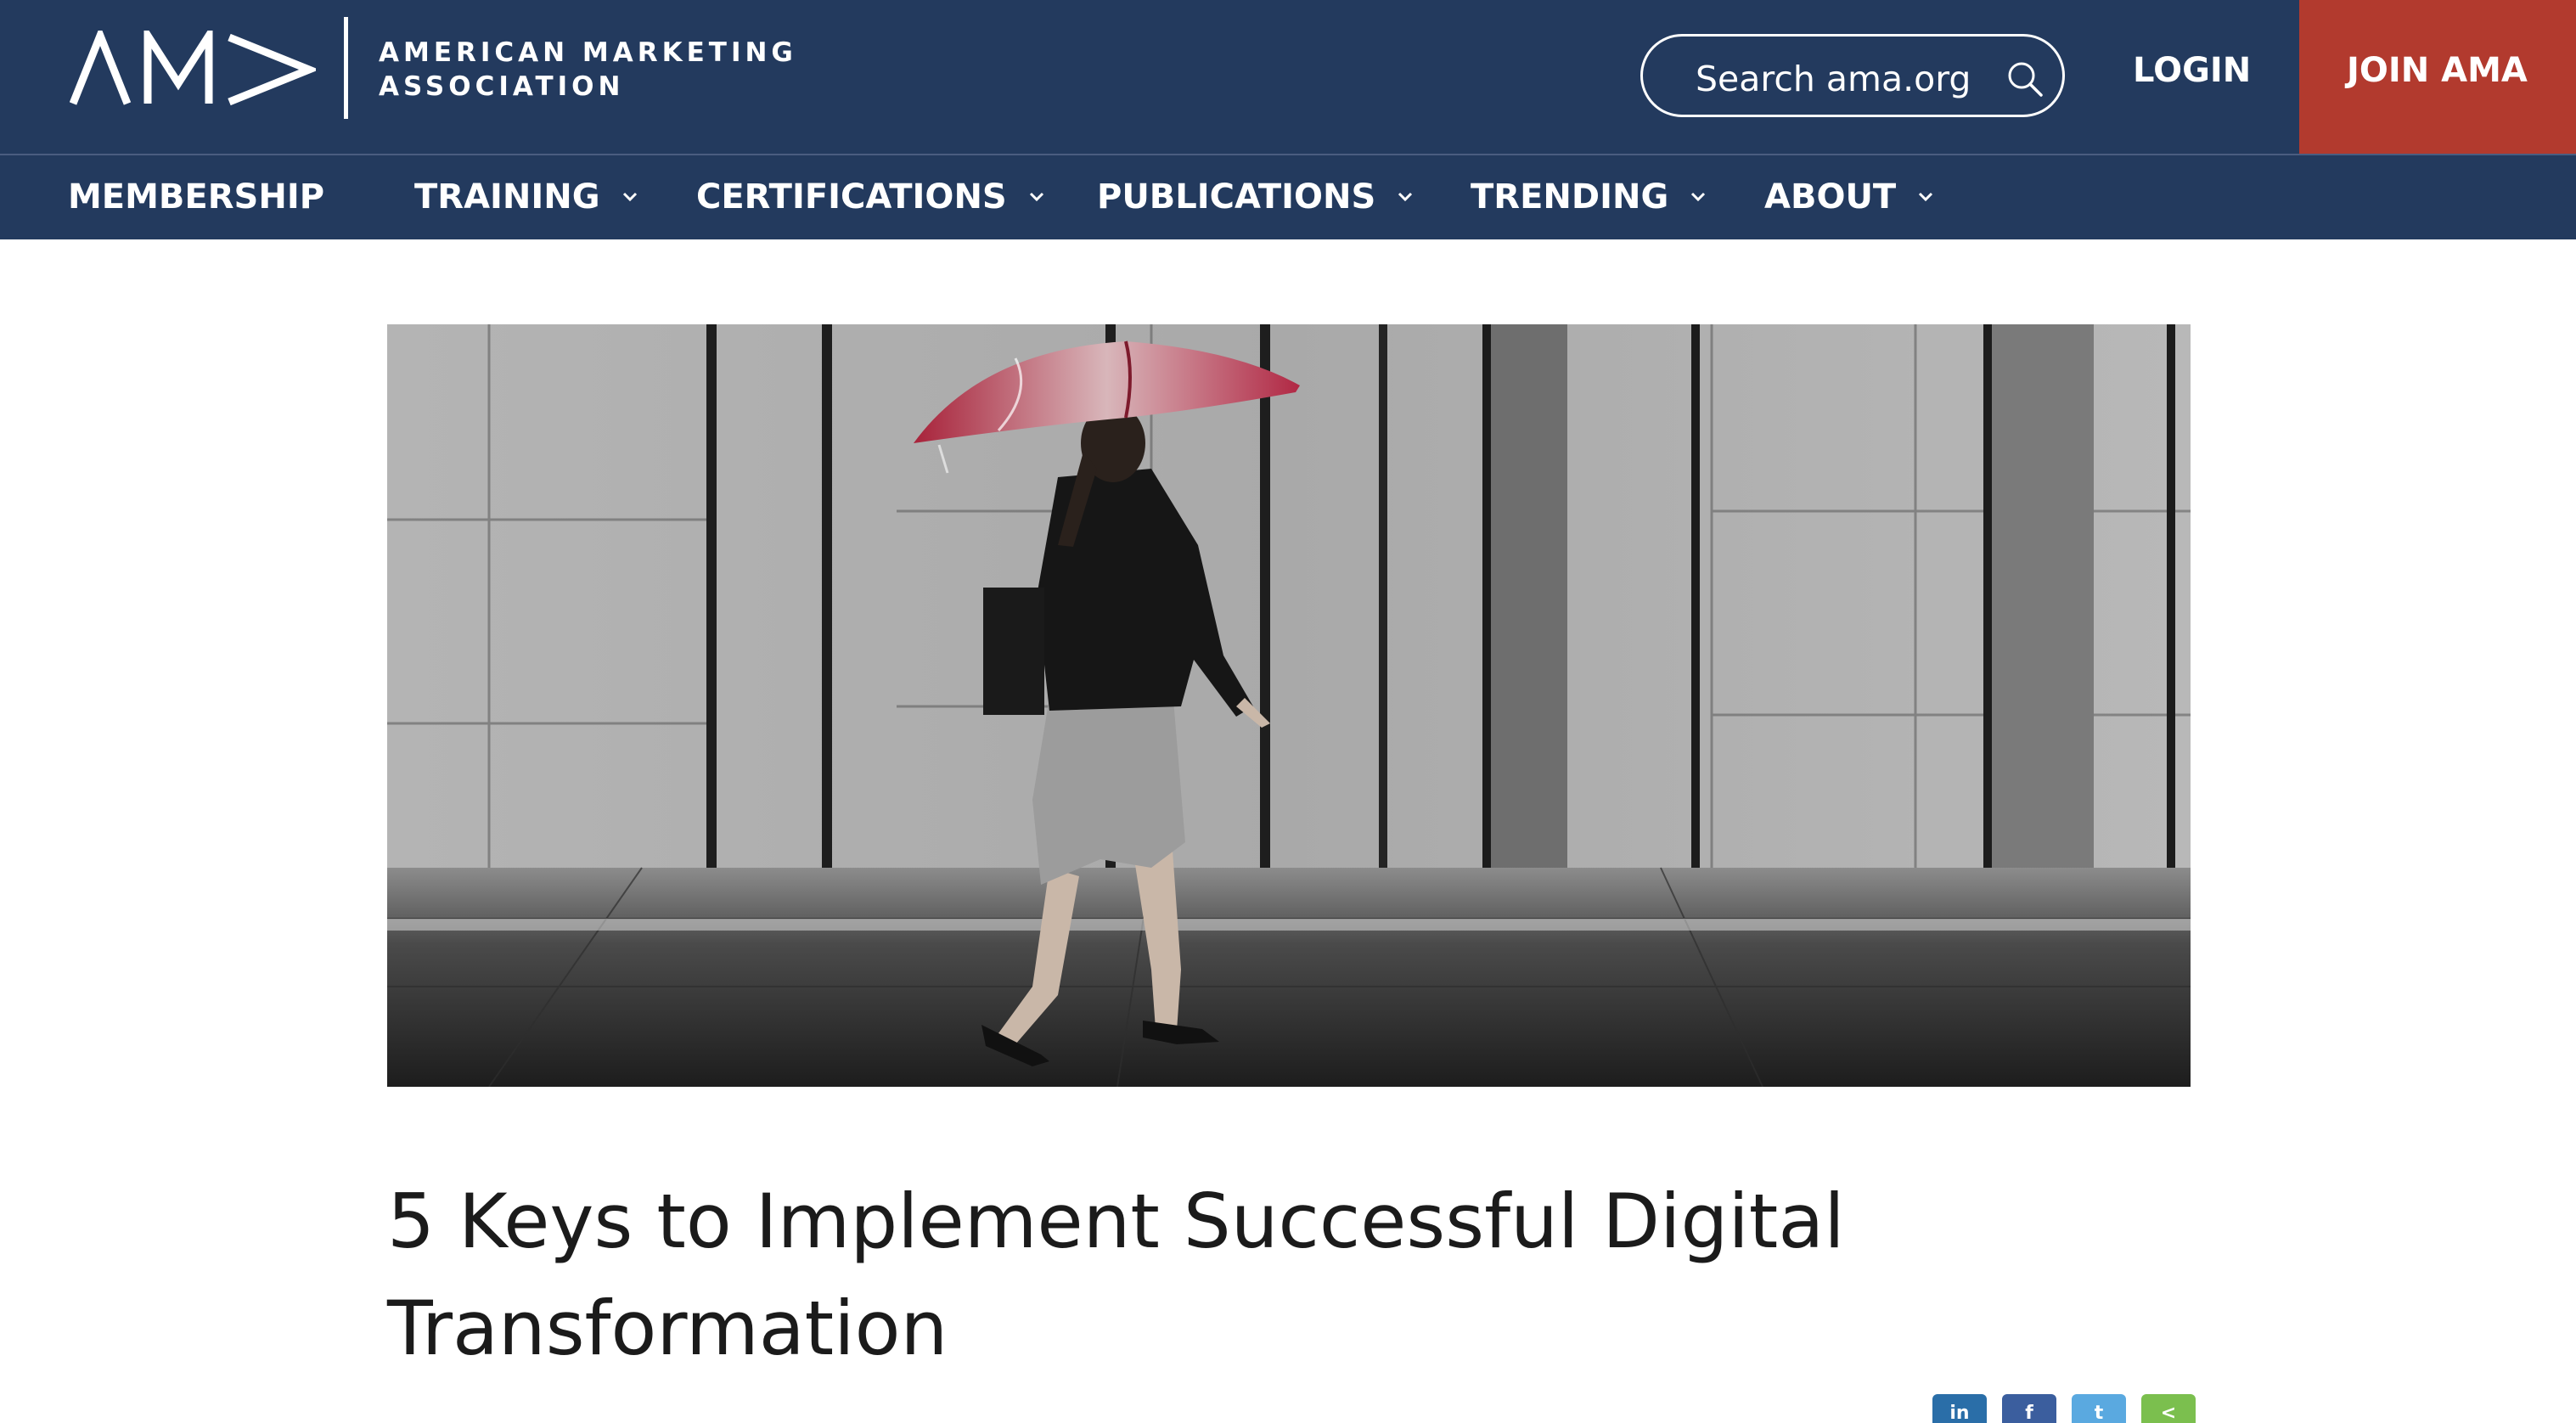 This screenshot has height=1423, width=2576. Describe the element at coordinates (502, 86) in the screenshot. I see `logo-line-2: ASSOCIATION` at that location.